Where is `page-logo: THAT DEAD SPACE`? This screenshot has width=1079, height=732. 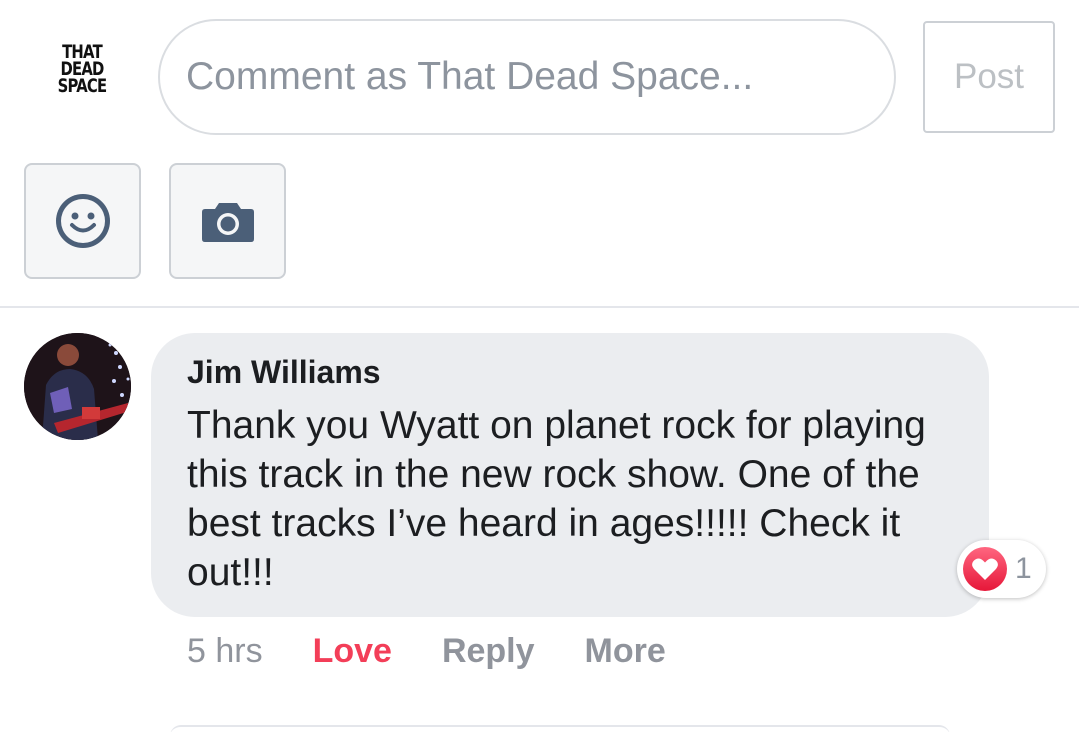
page-logo: THAT DEAD SPACE is located at coordinates (82, 69).